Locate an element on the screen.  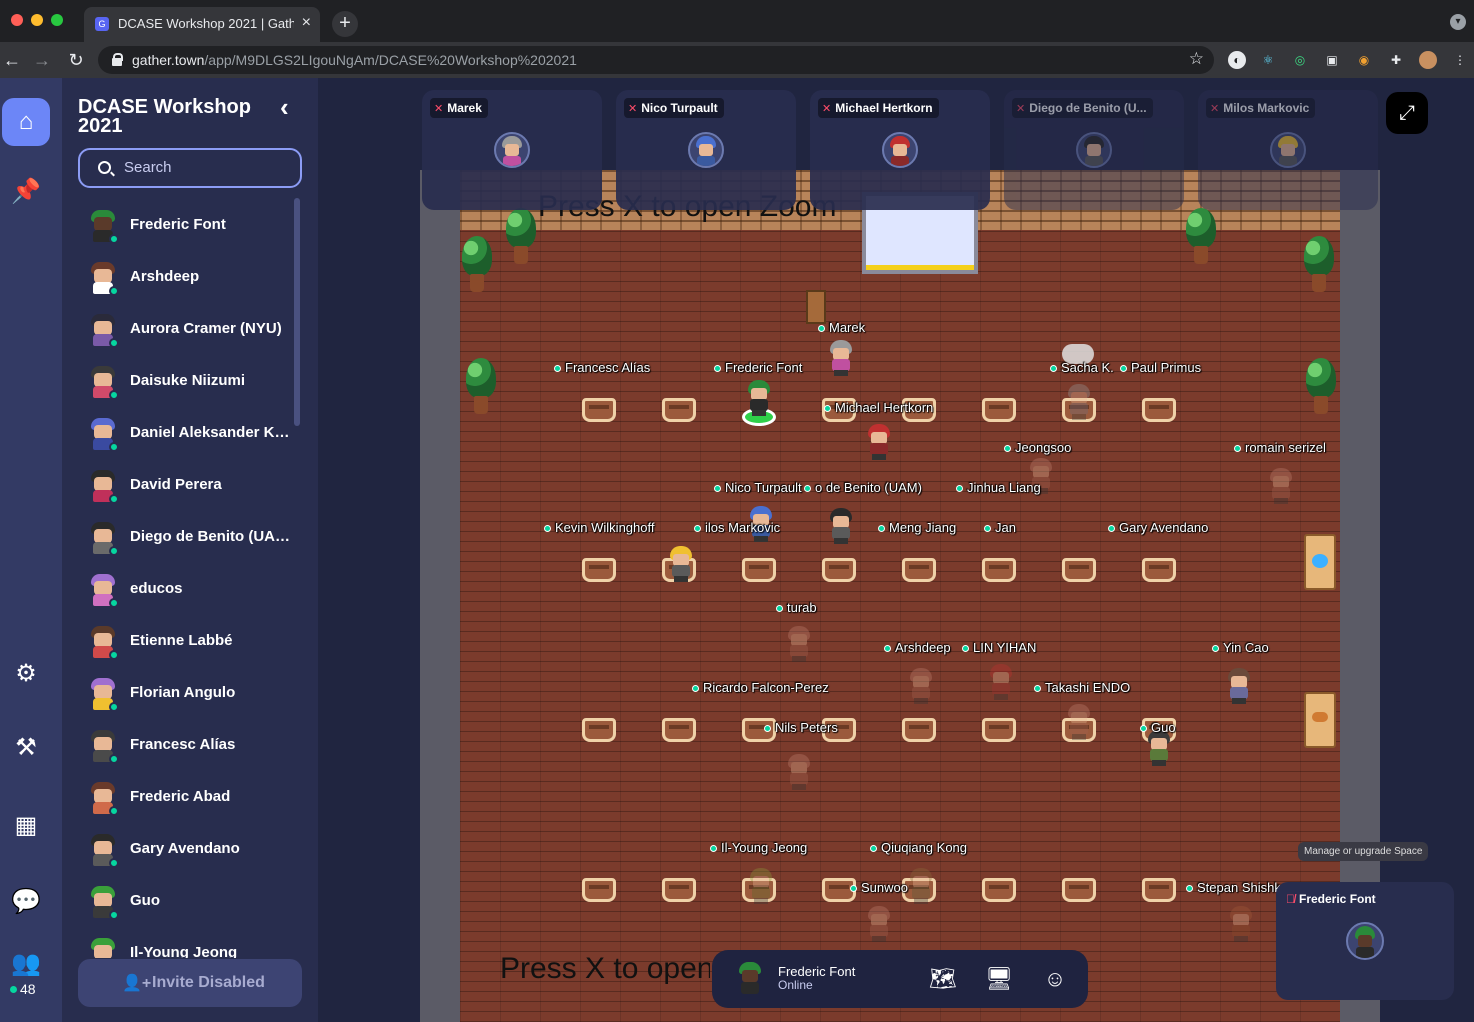
player-name-label: Meng Jiang is located at coordinates (917, 527).